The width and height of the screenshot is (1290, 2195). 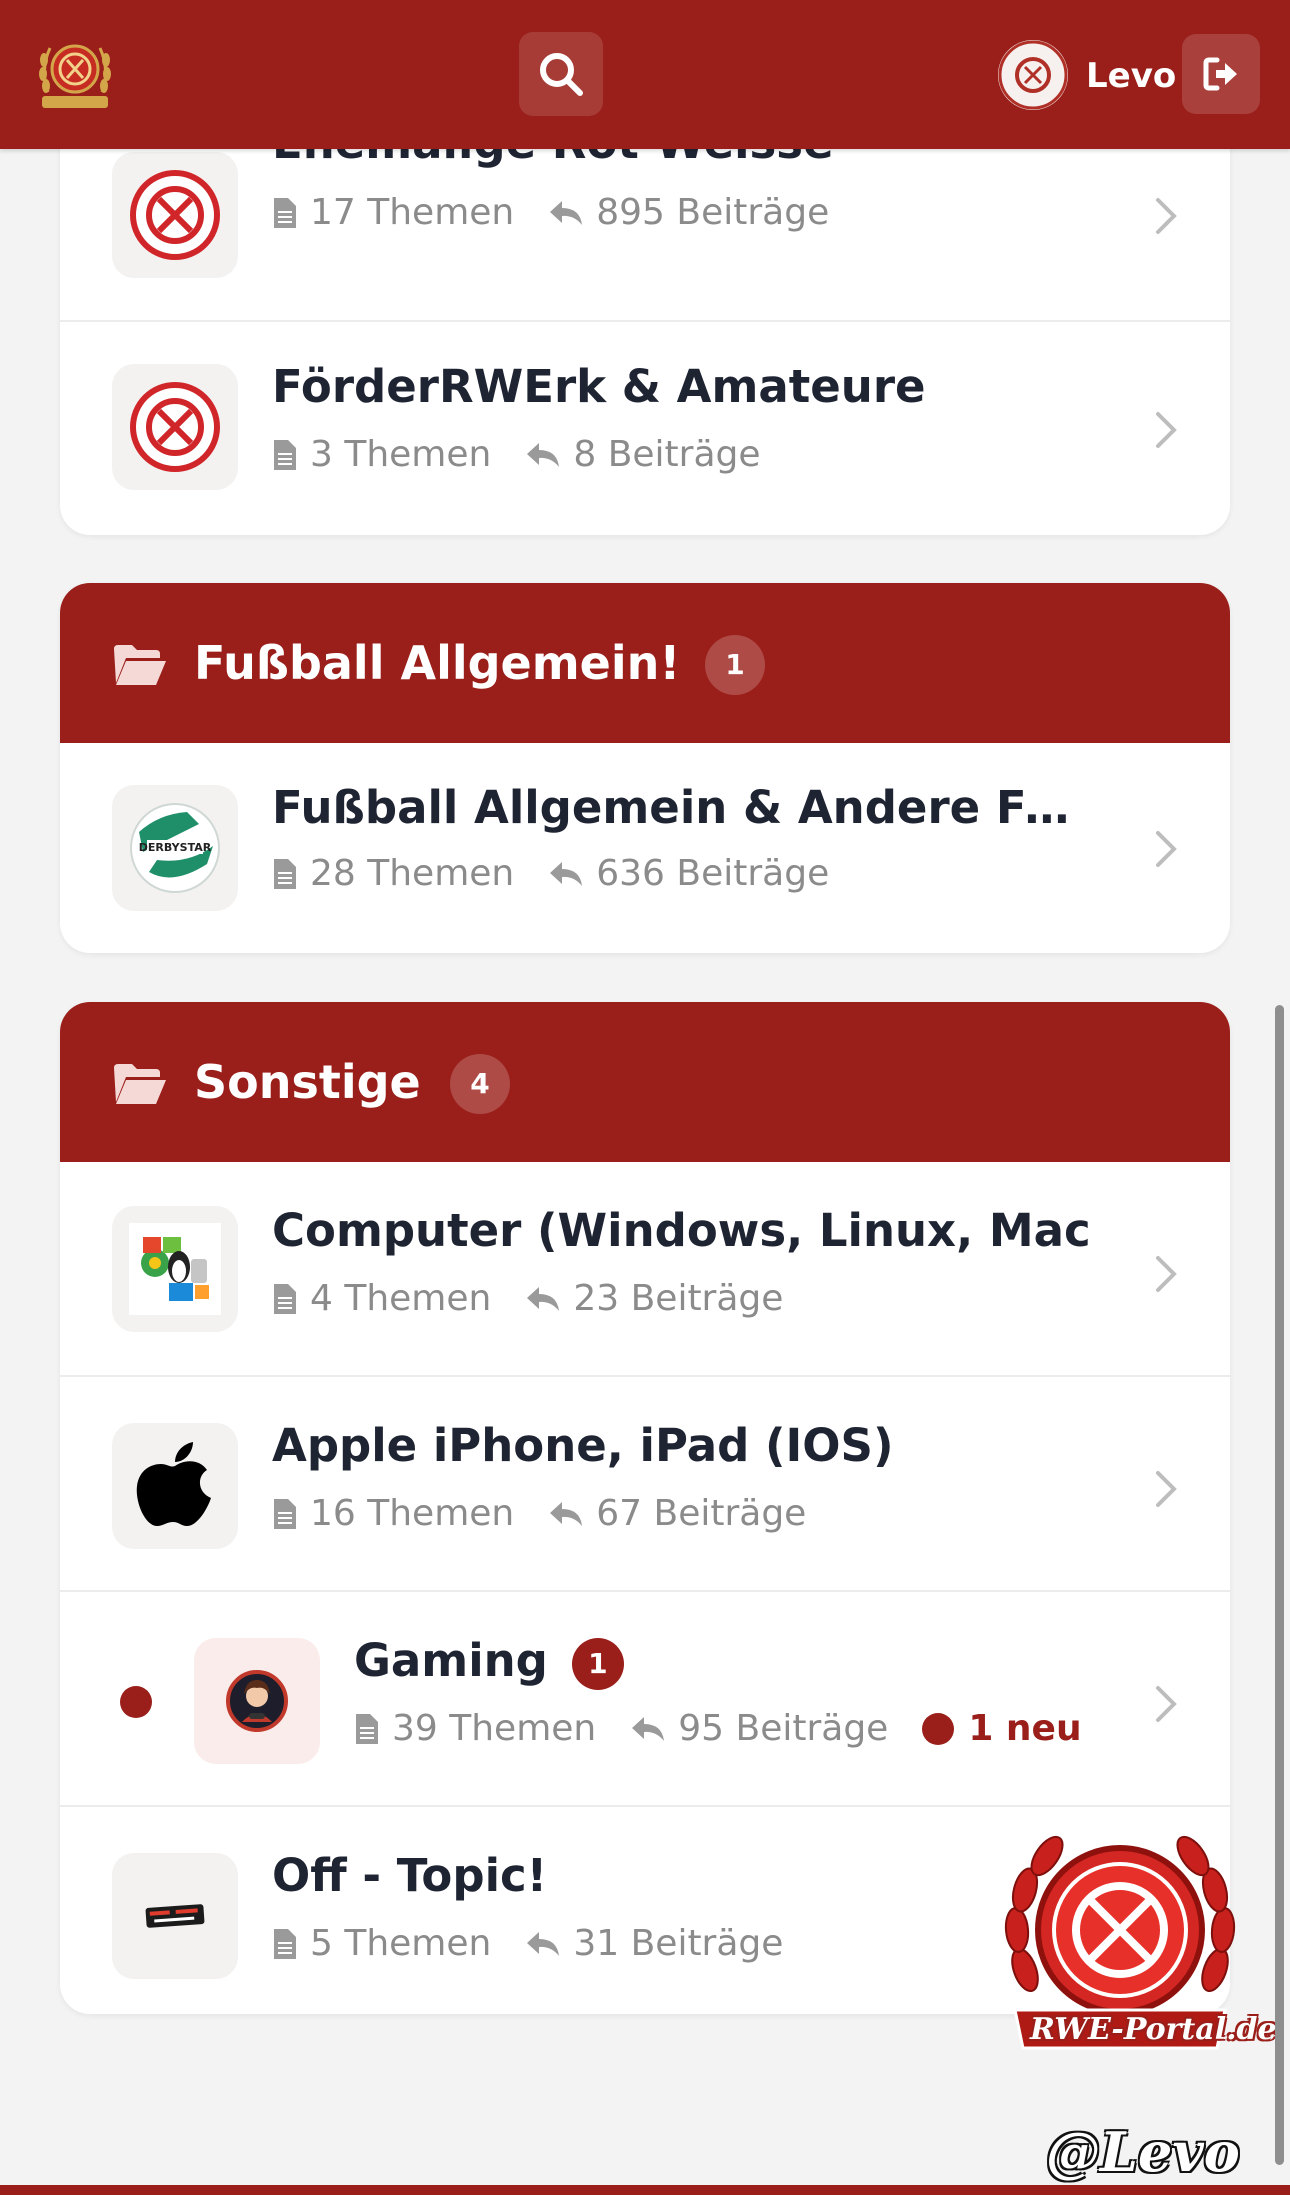 What do you see at coordinates (75, 71) in the screenshot?
I see `rwe-portal-crest-icon` at bounding box center [75, 71].